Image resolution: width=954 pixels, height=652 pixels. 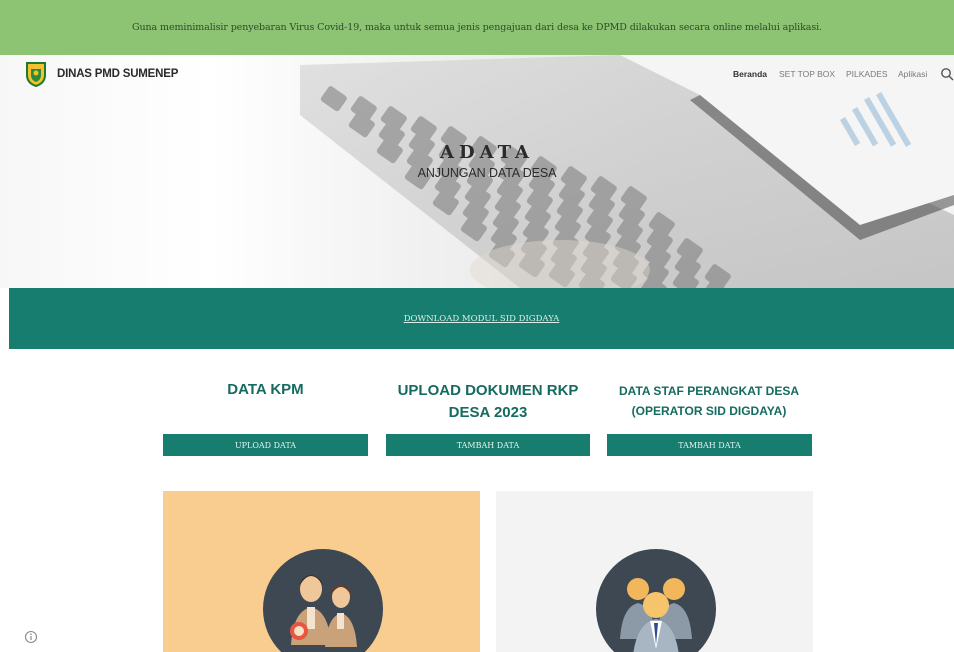 What do you see at coordinates (117, 74) in the screenshot?
I see `brand-name: DINAS PMD SUMENEP` at bounding box center [117, 74].